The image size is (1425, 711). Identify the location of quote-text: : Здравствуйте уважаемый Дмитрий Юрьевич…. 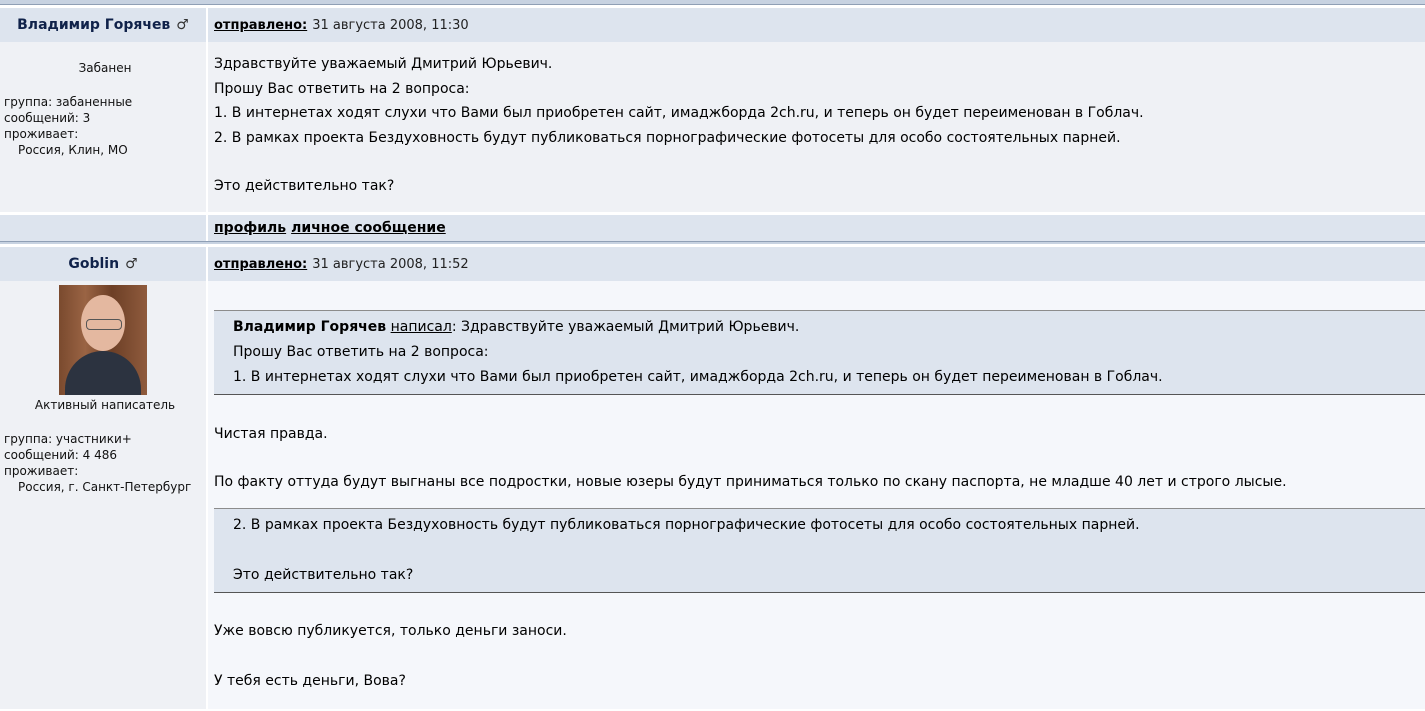
(625, 327).